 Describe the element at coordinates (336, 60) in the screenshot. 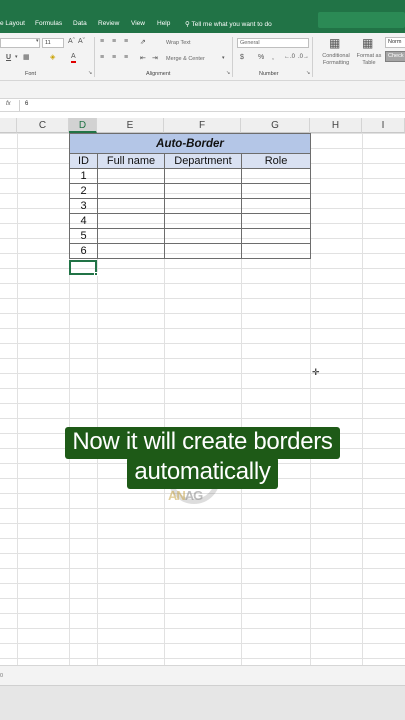

I see `conditional-formatting-button: Conditional Formatting` at that location.